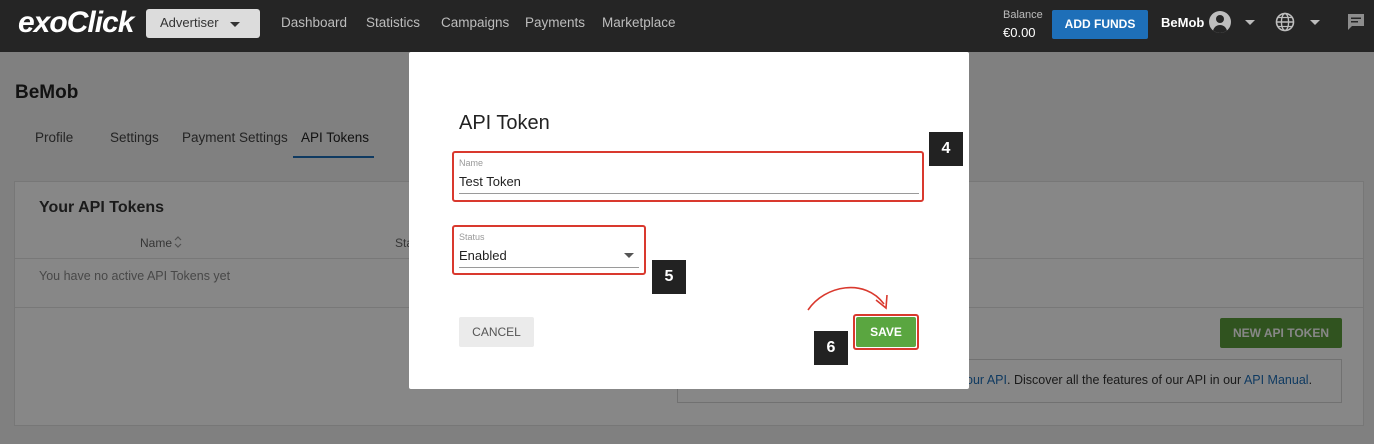 The height and width of the screenshot is (444, 1374). I want to click on chevron-down-icon, so click(235, 24).